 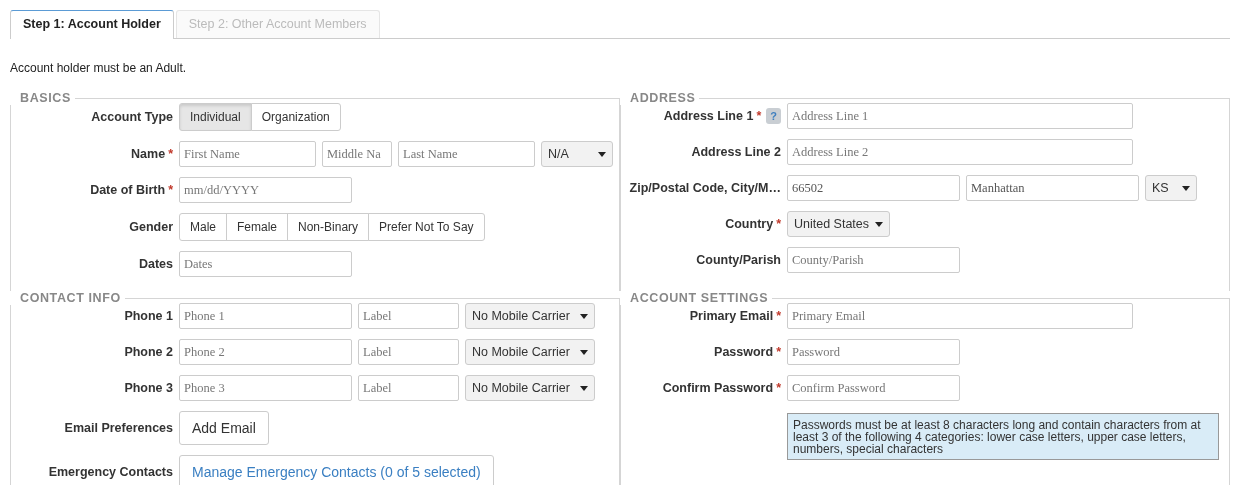 What do you see at coordinates (1171, 188) in the screenshot?
I see `dropdown: KS` at bounding box center [1171, 188].